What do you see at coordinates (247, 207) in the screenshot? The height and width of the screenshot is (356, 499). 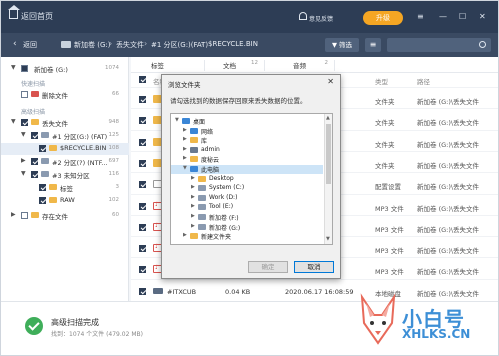 I see `folder-tree-item: ▶ Tool (E:)` at bounding box center [247, 207].